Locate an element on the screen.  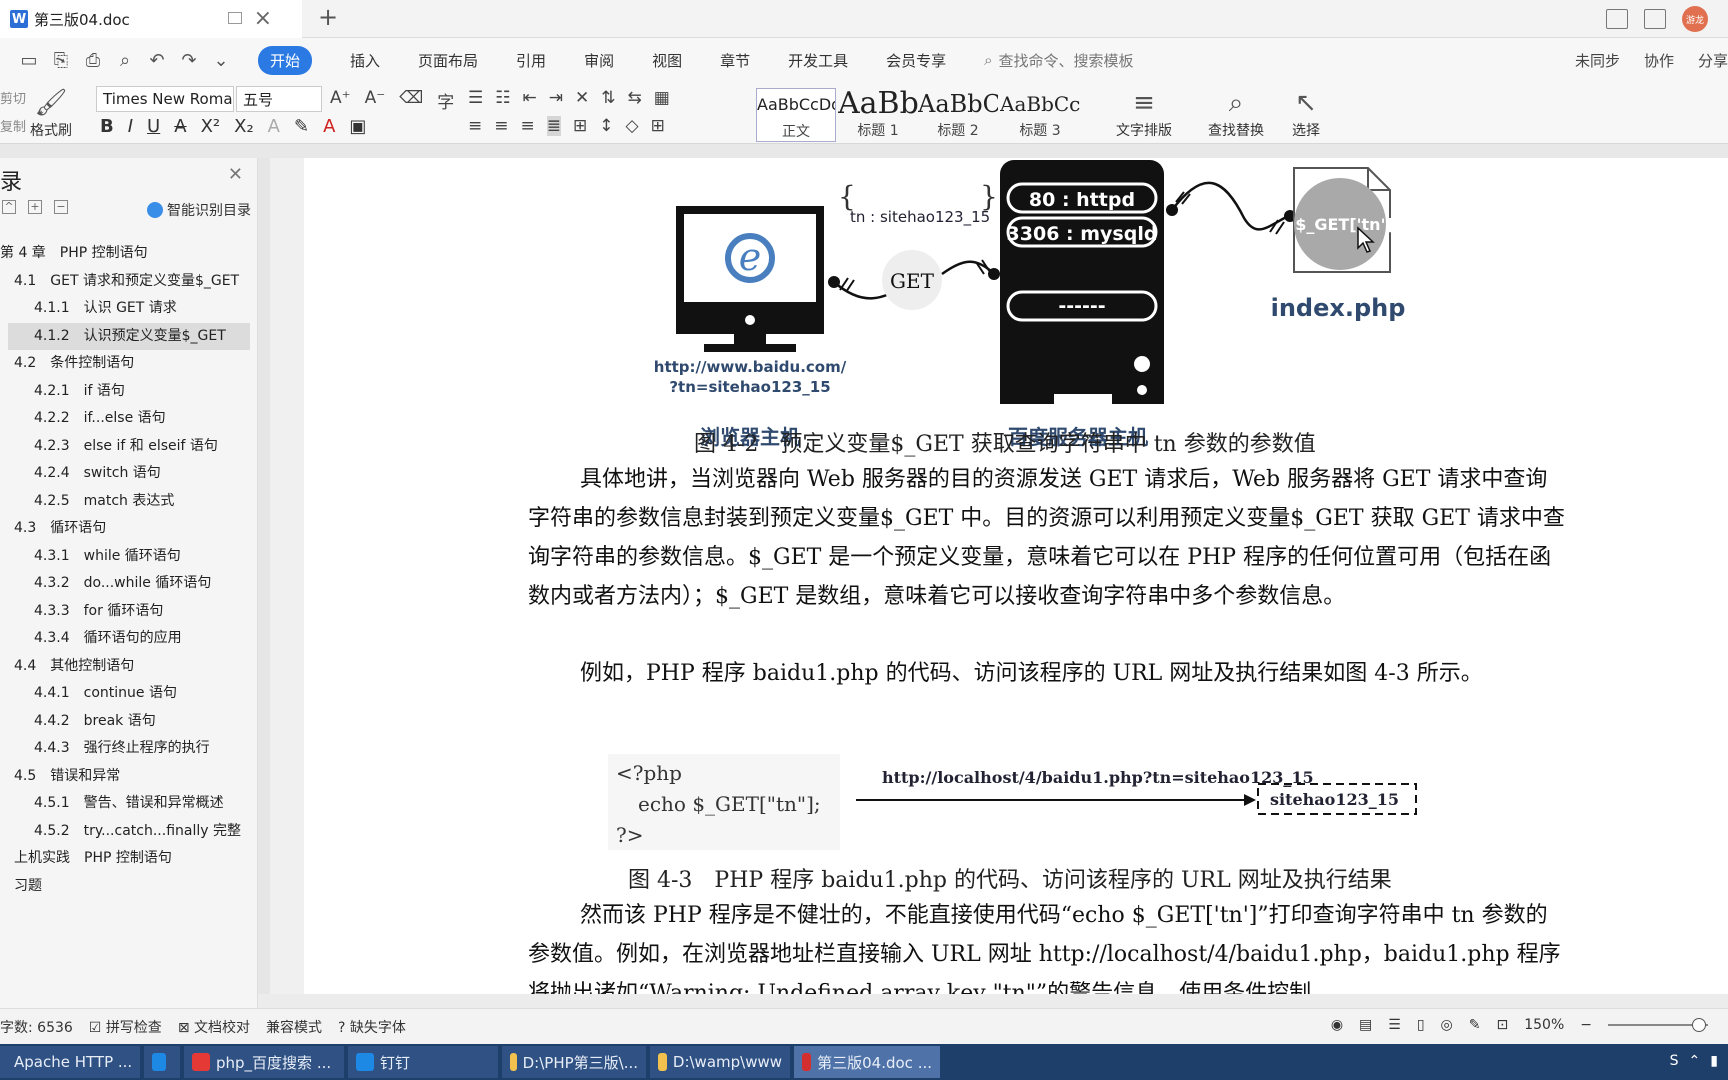
up-arrow-icon: ⌃ is located at coordinates (1695, 1061).